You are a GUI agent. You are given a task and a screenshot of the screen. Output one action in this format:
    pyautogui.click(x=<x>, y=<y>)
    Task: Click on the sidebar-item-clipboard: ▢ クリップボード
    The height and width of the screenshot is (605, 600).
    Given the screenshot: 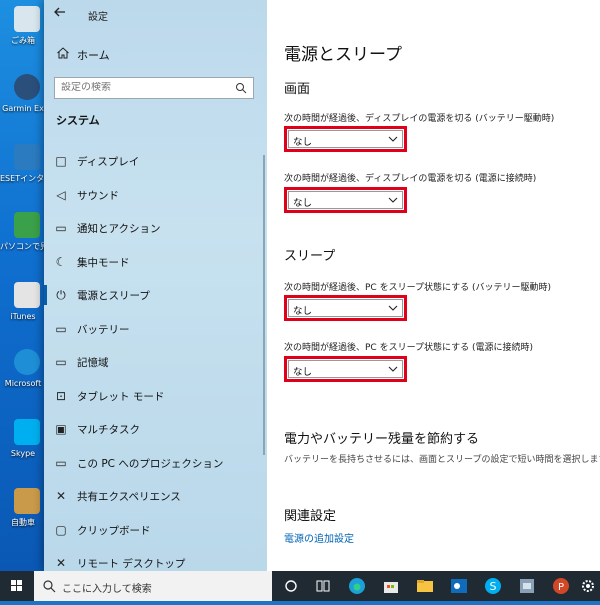 What is the action you would take?
    pyautogui.click(x=155, y=530)
    